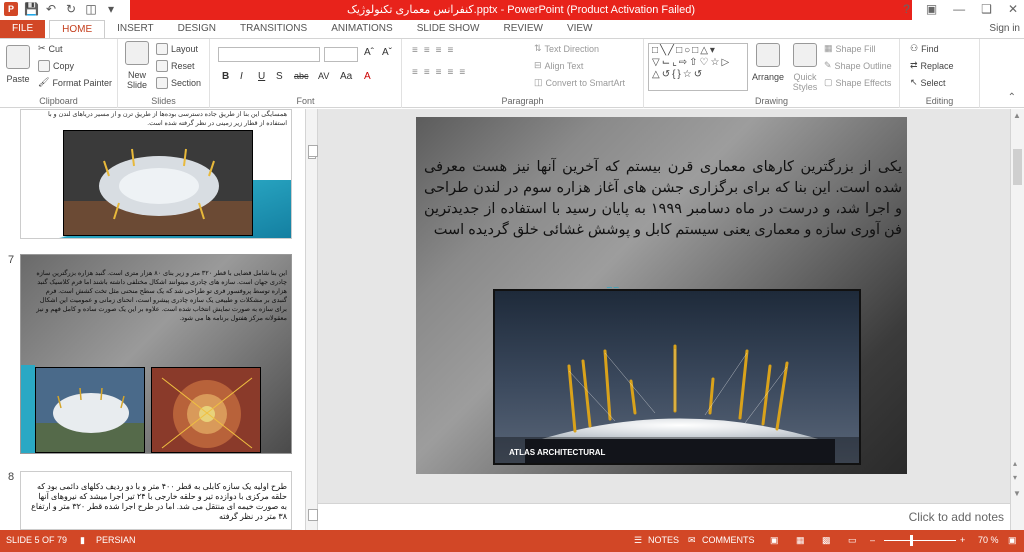  I want to click on dome-interior-image, so click(206, 410).